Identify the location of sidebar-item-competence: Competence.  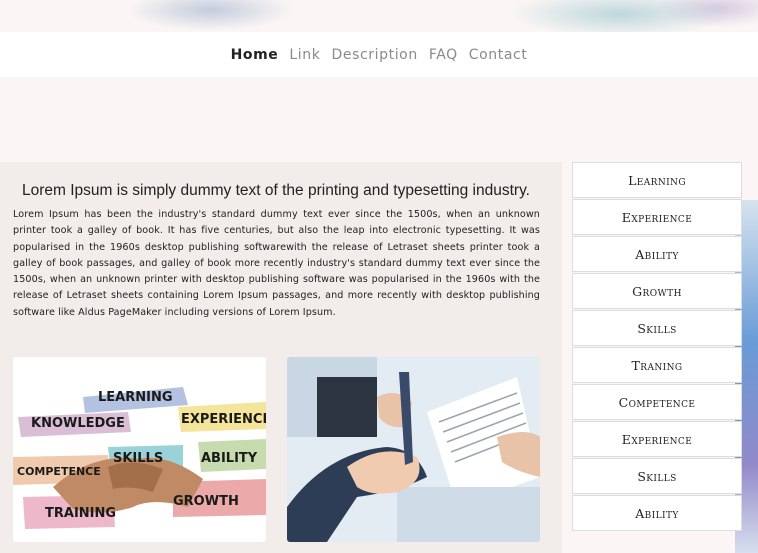
(657, 402).